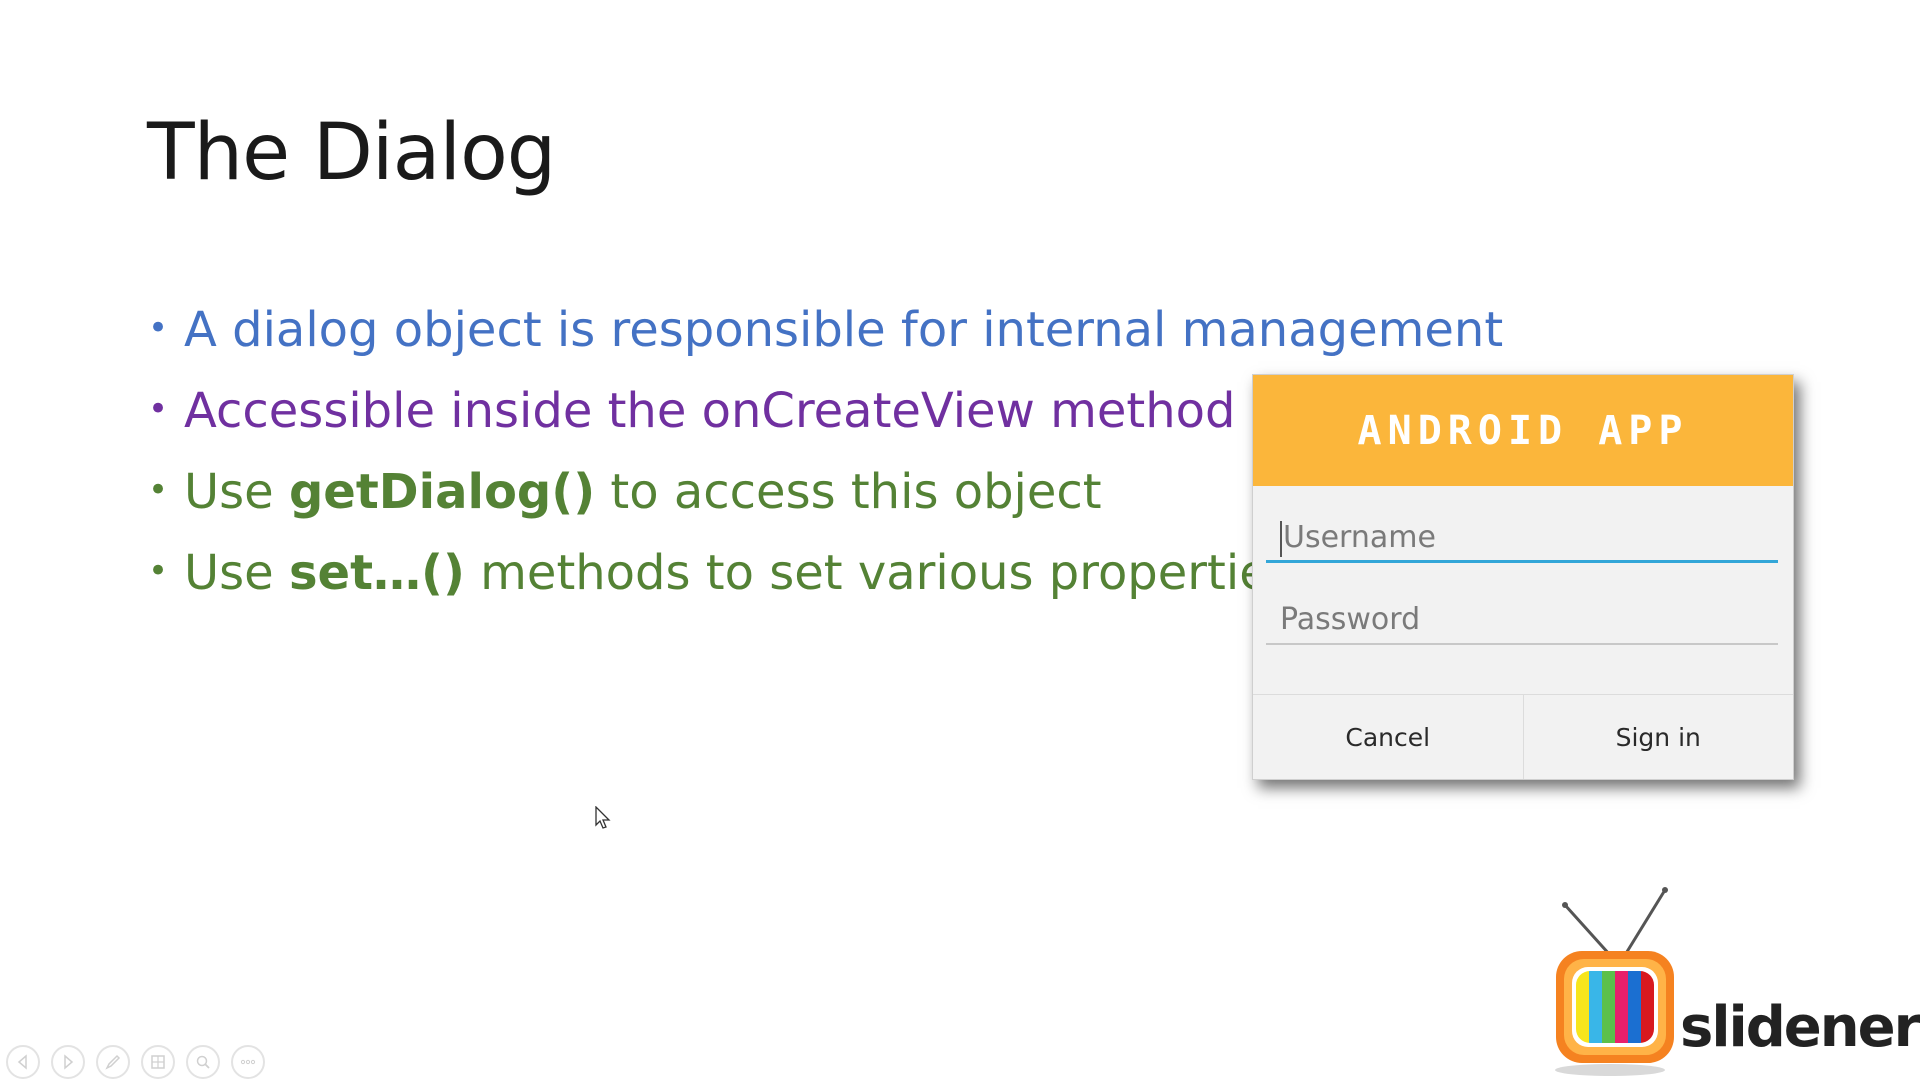  What do you see at coordinates (113, 1062) in the screenshot?
I see `pen-icon` at bounding box center [113, 1062].